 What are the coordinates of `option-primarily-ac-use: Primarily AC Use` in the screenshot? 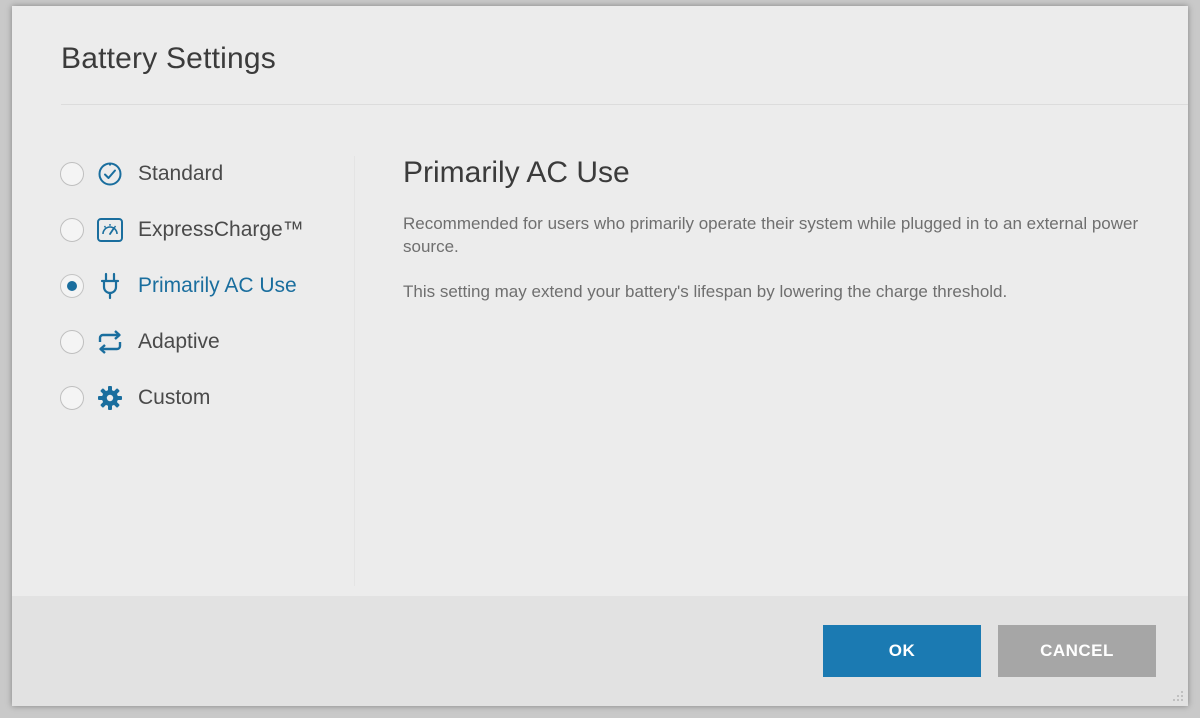 It's located at (206, 286).